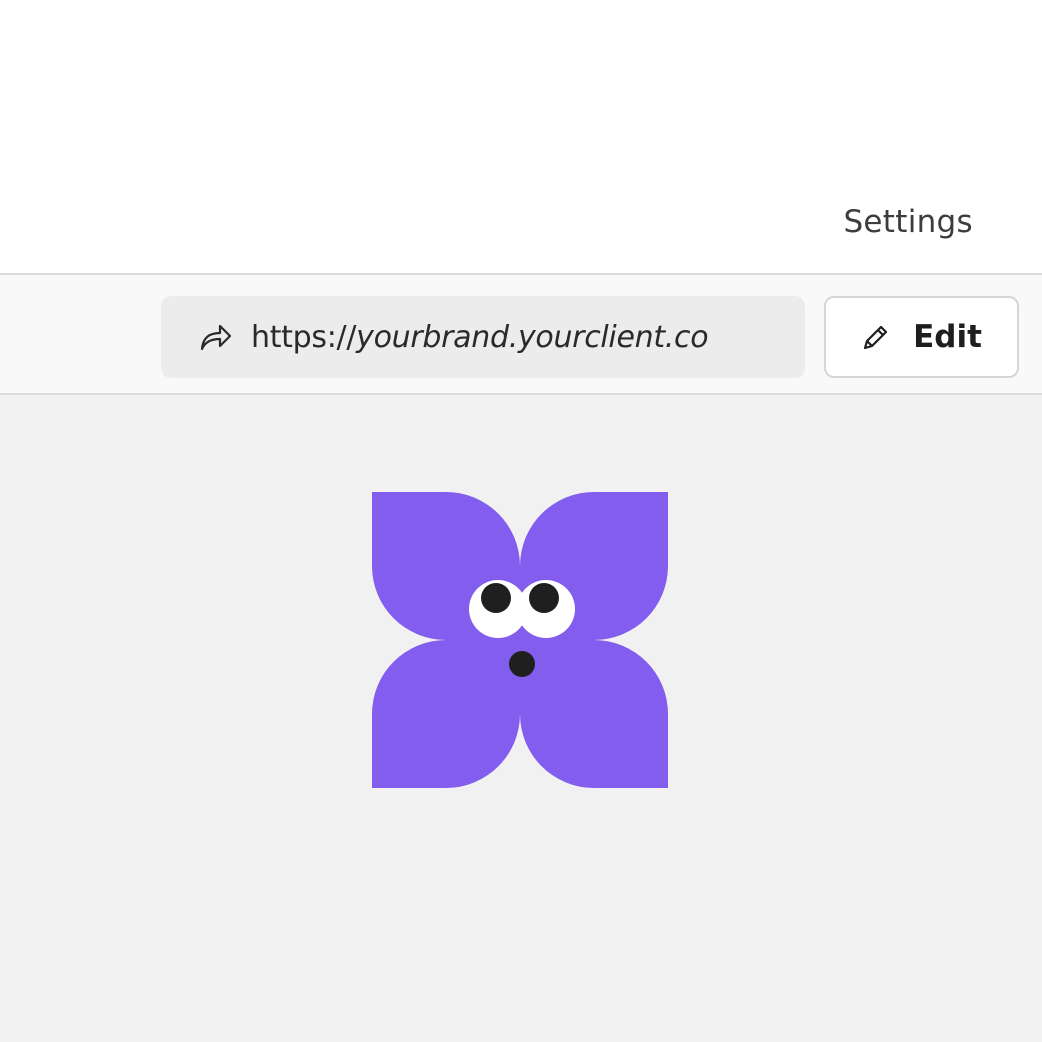  Describe the element at coordinates (304, 337) in the screenshot. I see `url-prefix: https://` at that location.